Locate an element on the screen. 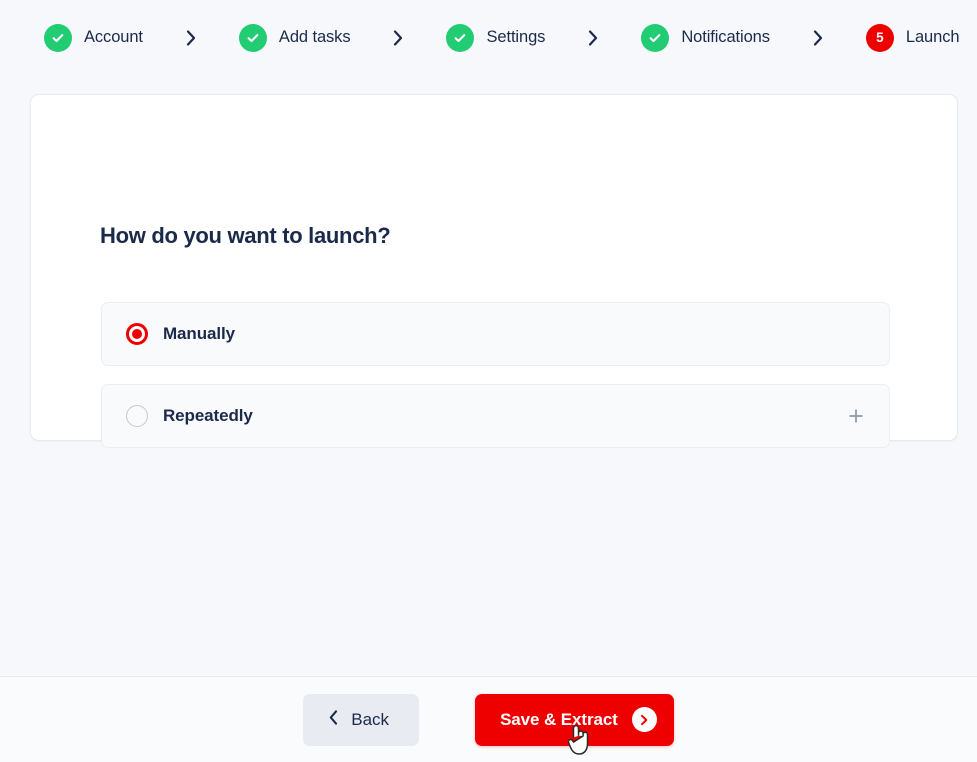  back-button-label: Back is located at coordinates (370, 719).